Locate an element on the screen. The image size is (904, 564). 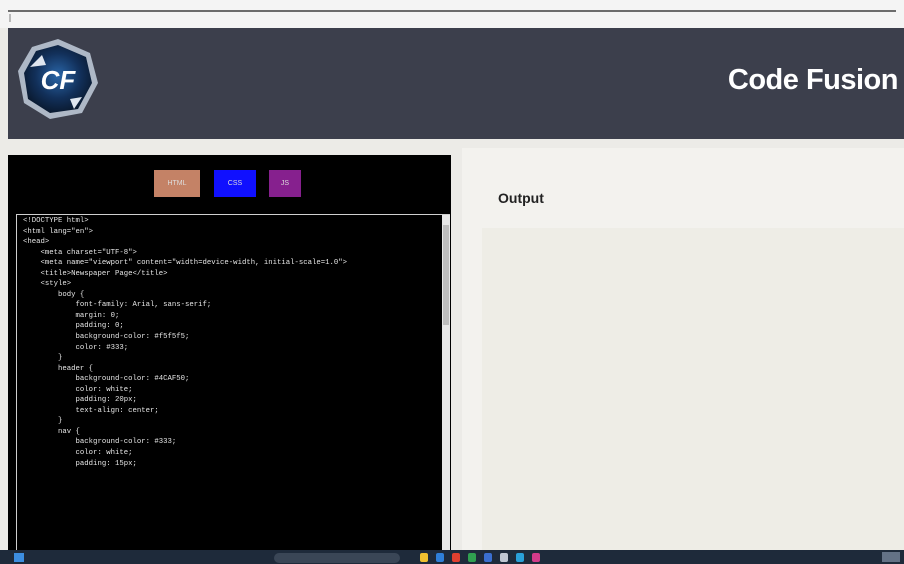
logo-icon: CF is located at coordinates (58, 79).